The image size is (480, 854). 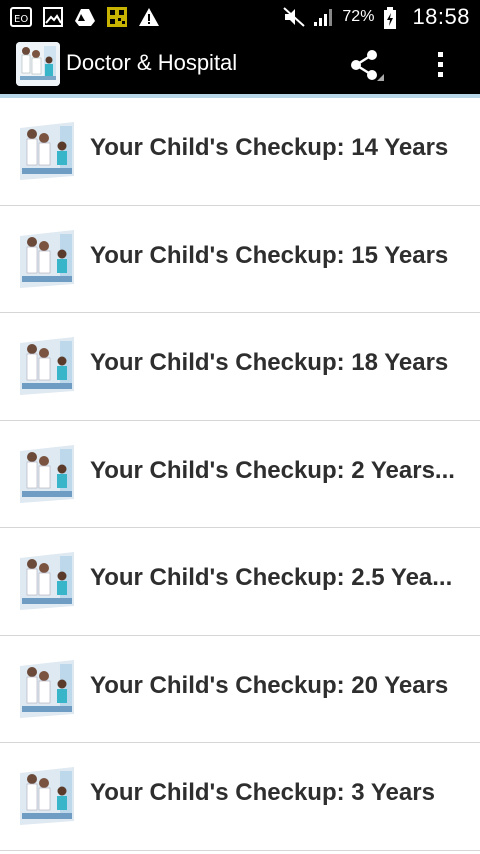 I want to click on battery-icon, so click(x=393, y=17).